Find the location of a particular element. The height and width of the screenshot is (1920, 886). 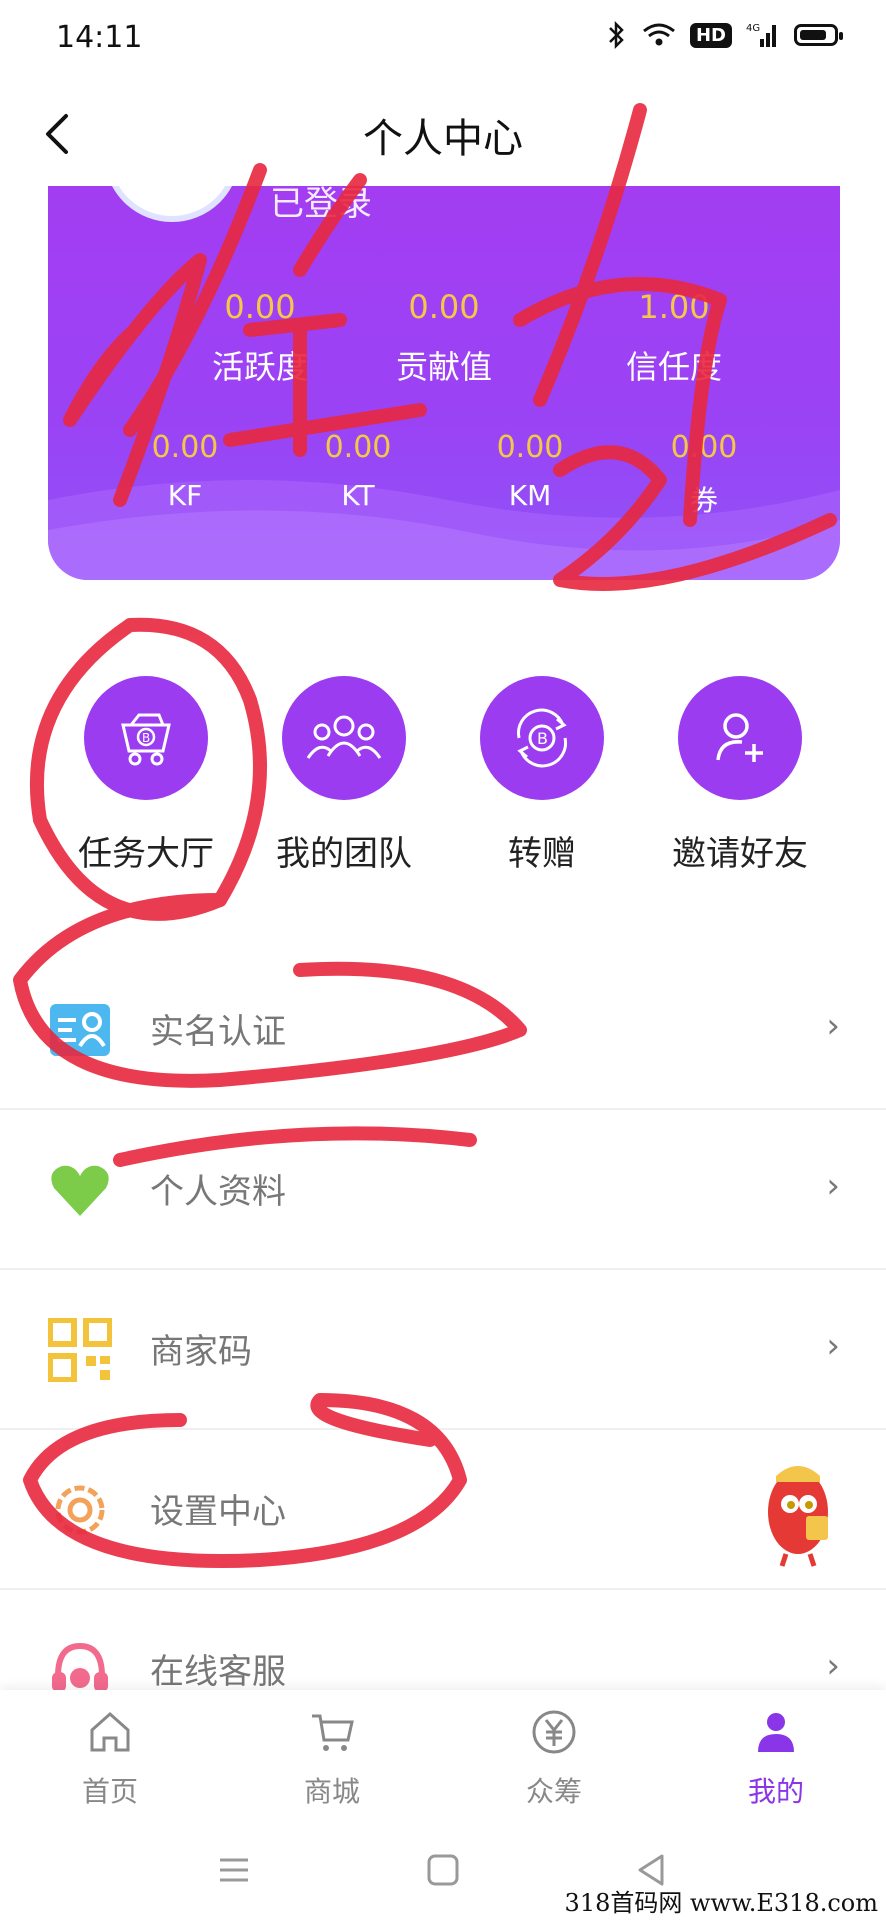

stat-label: 贡献值 is located at coordinates (443, 367).